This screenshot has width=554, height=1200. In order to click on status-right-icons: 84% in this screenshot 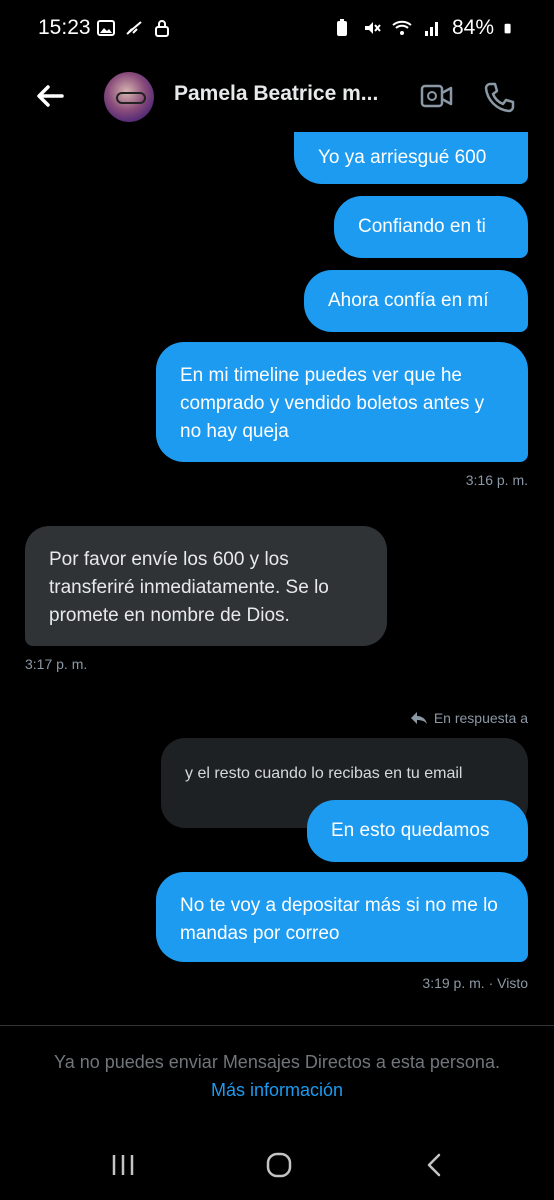, I will do `click(424, 28)`.